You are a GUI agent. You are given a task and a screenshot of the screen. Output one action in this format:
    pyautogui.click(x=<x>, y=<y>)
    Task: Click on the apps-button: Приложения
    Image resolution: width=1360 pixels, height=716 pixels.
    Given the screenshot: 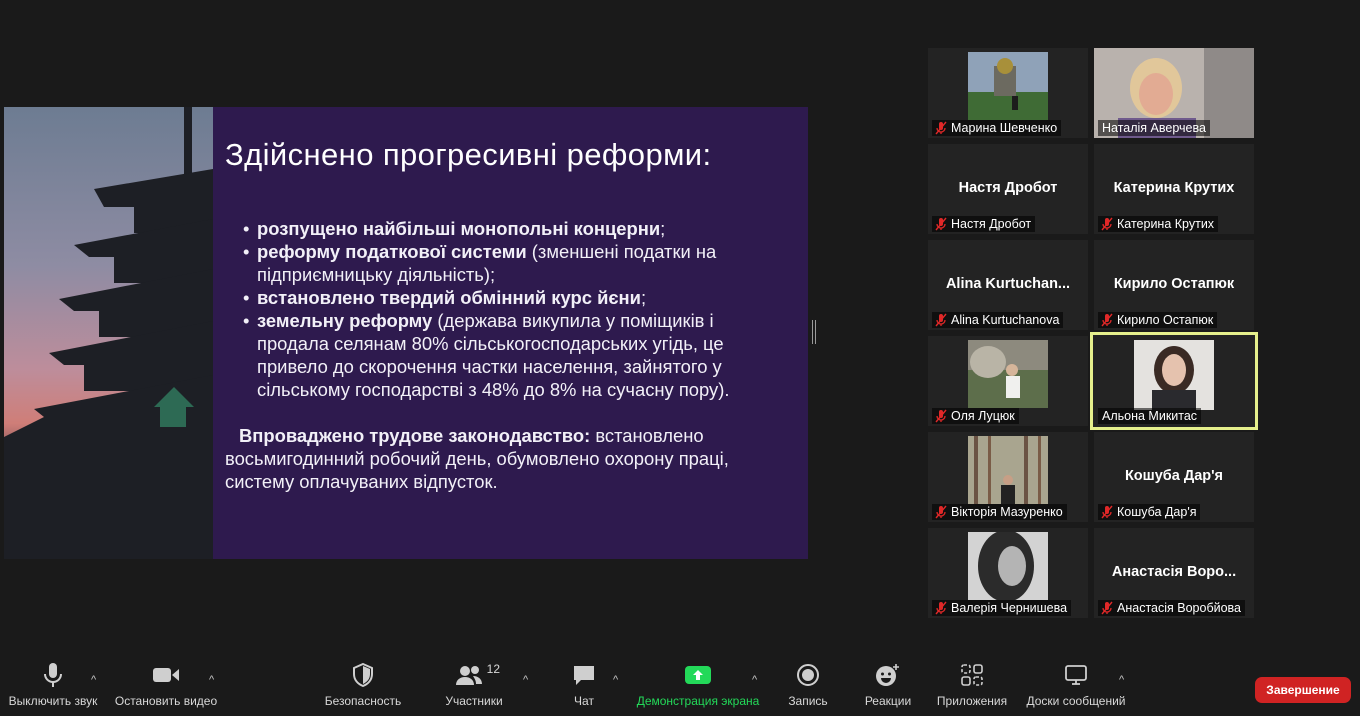 What is the action you would take?
    pyautogui.click(x=972, y=684)
    